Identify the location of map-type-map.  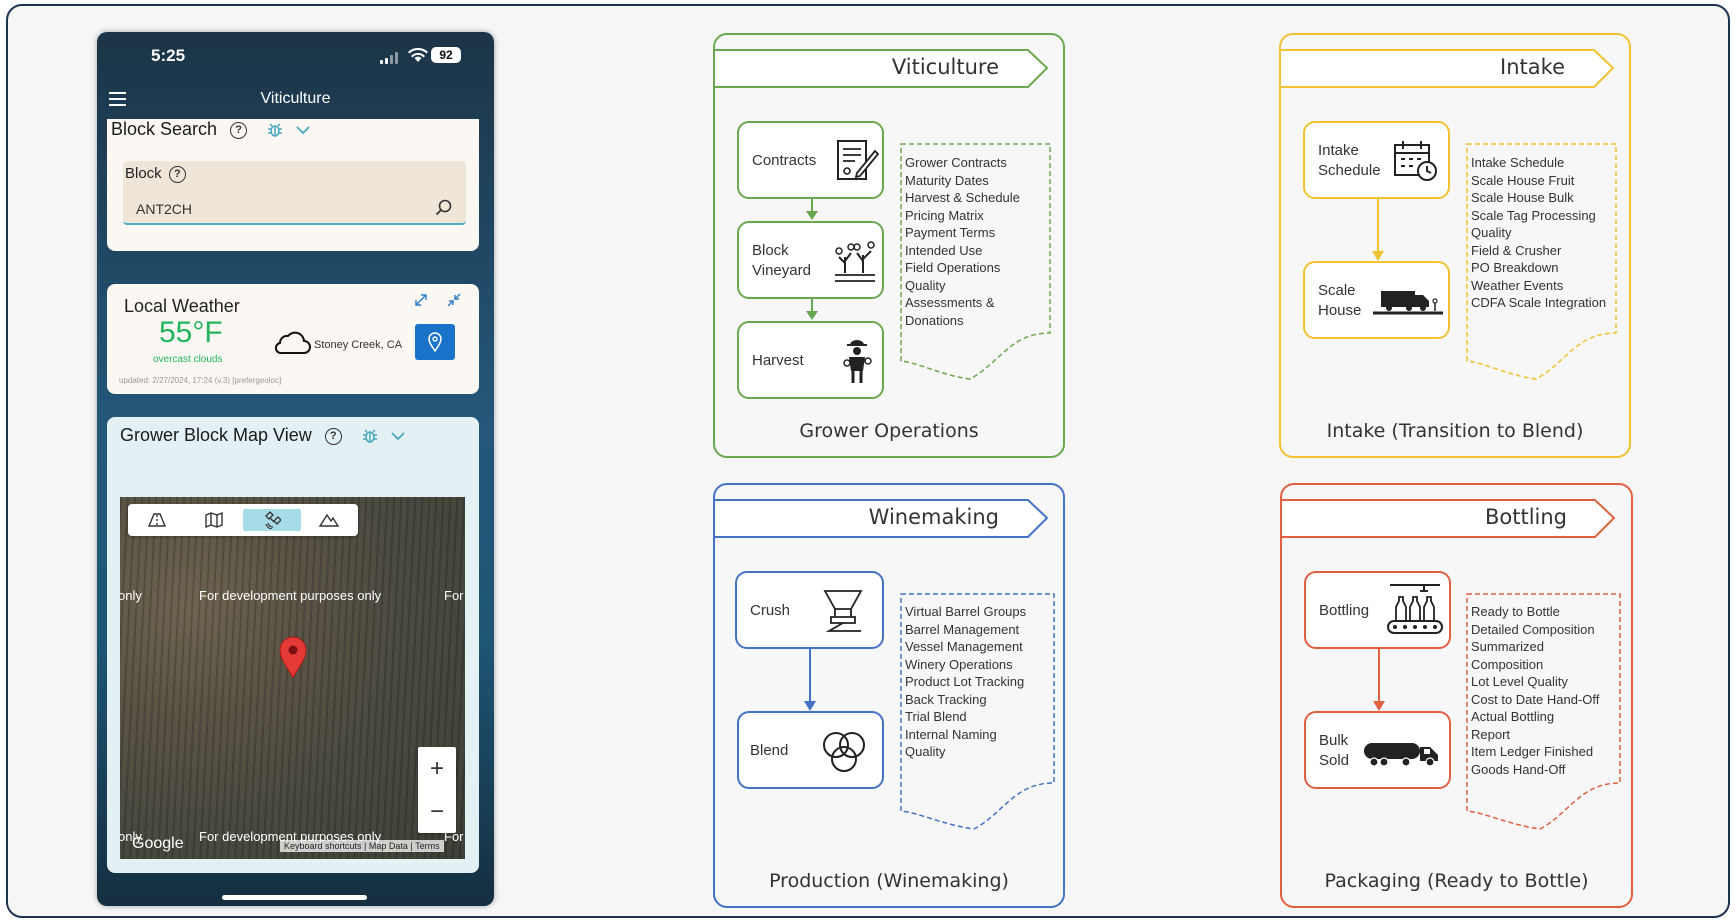
(215, 520).